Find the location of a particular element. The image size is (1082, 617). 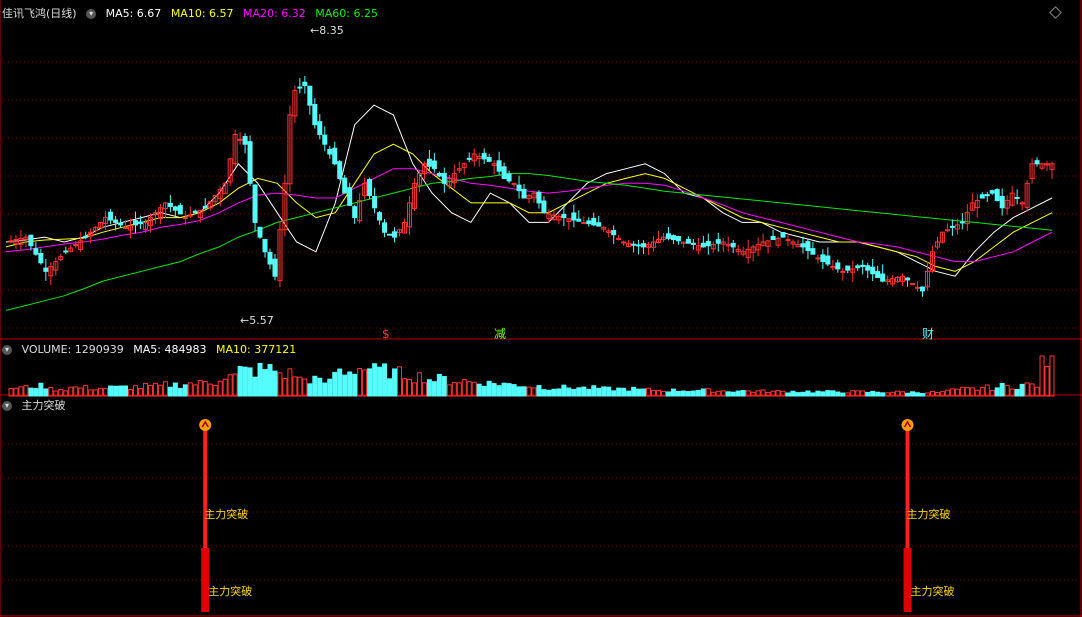

event-mark: $ is located at coordinates (386, 334).